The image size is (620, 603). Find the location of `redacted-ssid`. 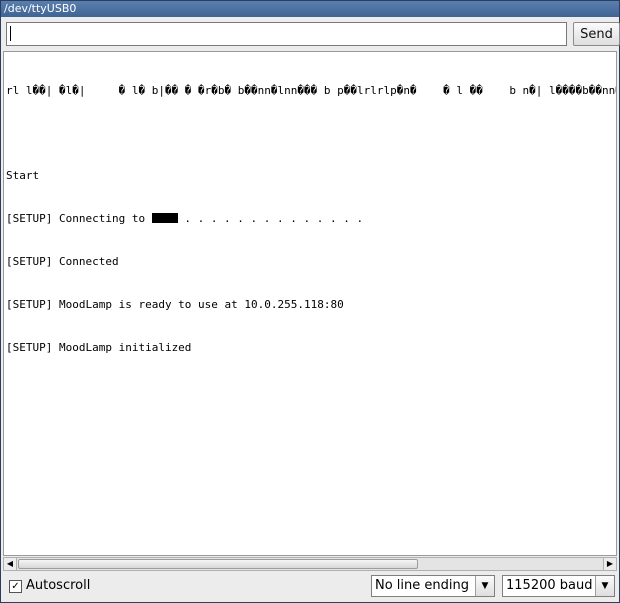

redacted-ssid is located at coordinates (164, 218).